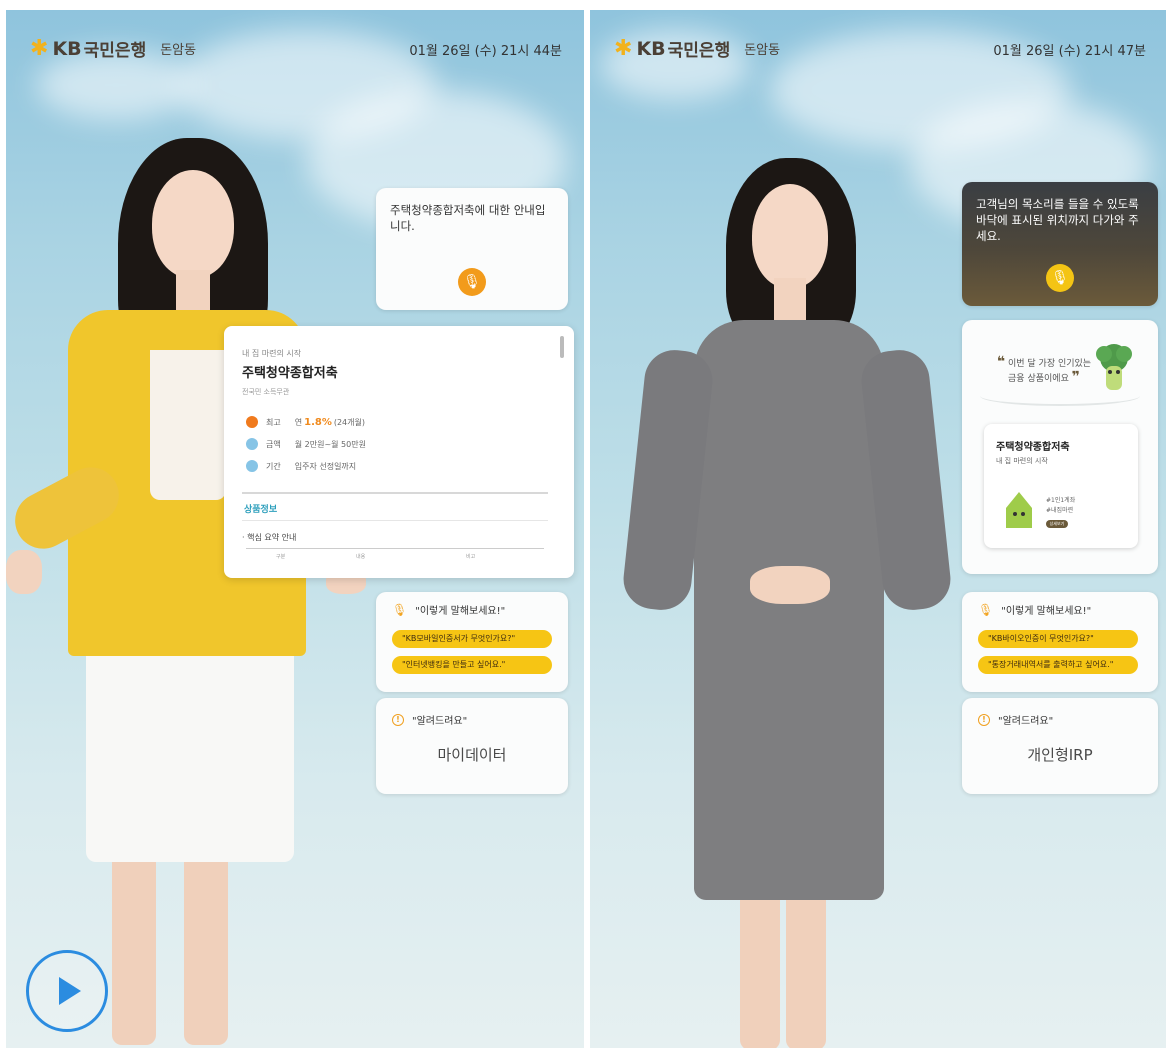  What do you see at coordinates (330, 444) in the screenshot?
I see `amount-value: 월 2만원~월 50만원` at bounding box center [330, 444].